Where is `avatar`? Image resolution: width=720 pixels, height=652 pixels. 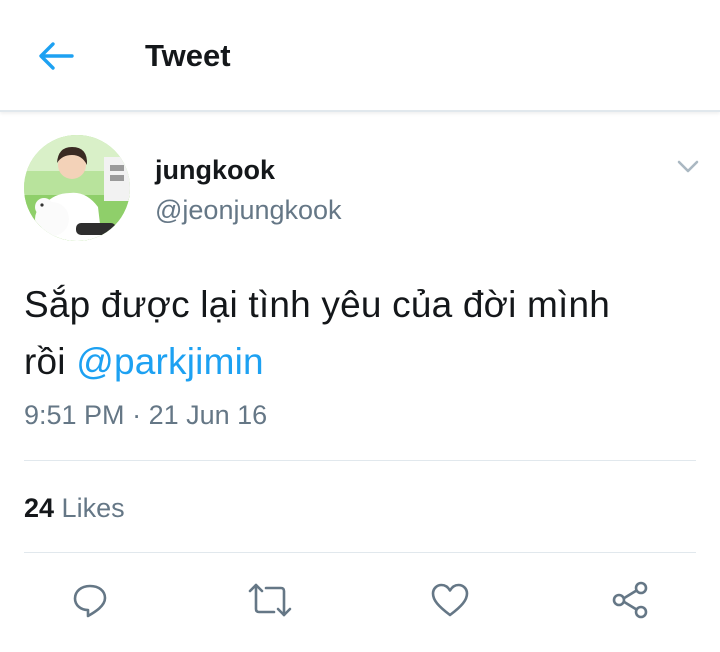 avatar is located at coordinates (77, 188).